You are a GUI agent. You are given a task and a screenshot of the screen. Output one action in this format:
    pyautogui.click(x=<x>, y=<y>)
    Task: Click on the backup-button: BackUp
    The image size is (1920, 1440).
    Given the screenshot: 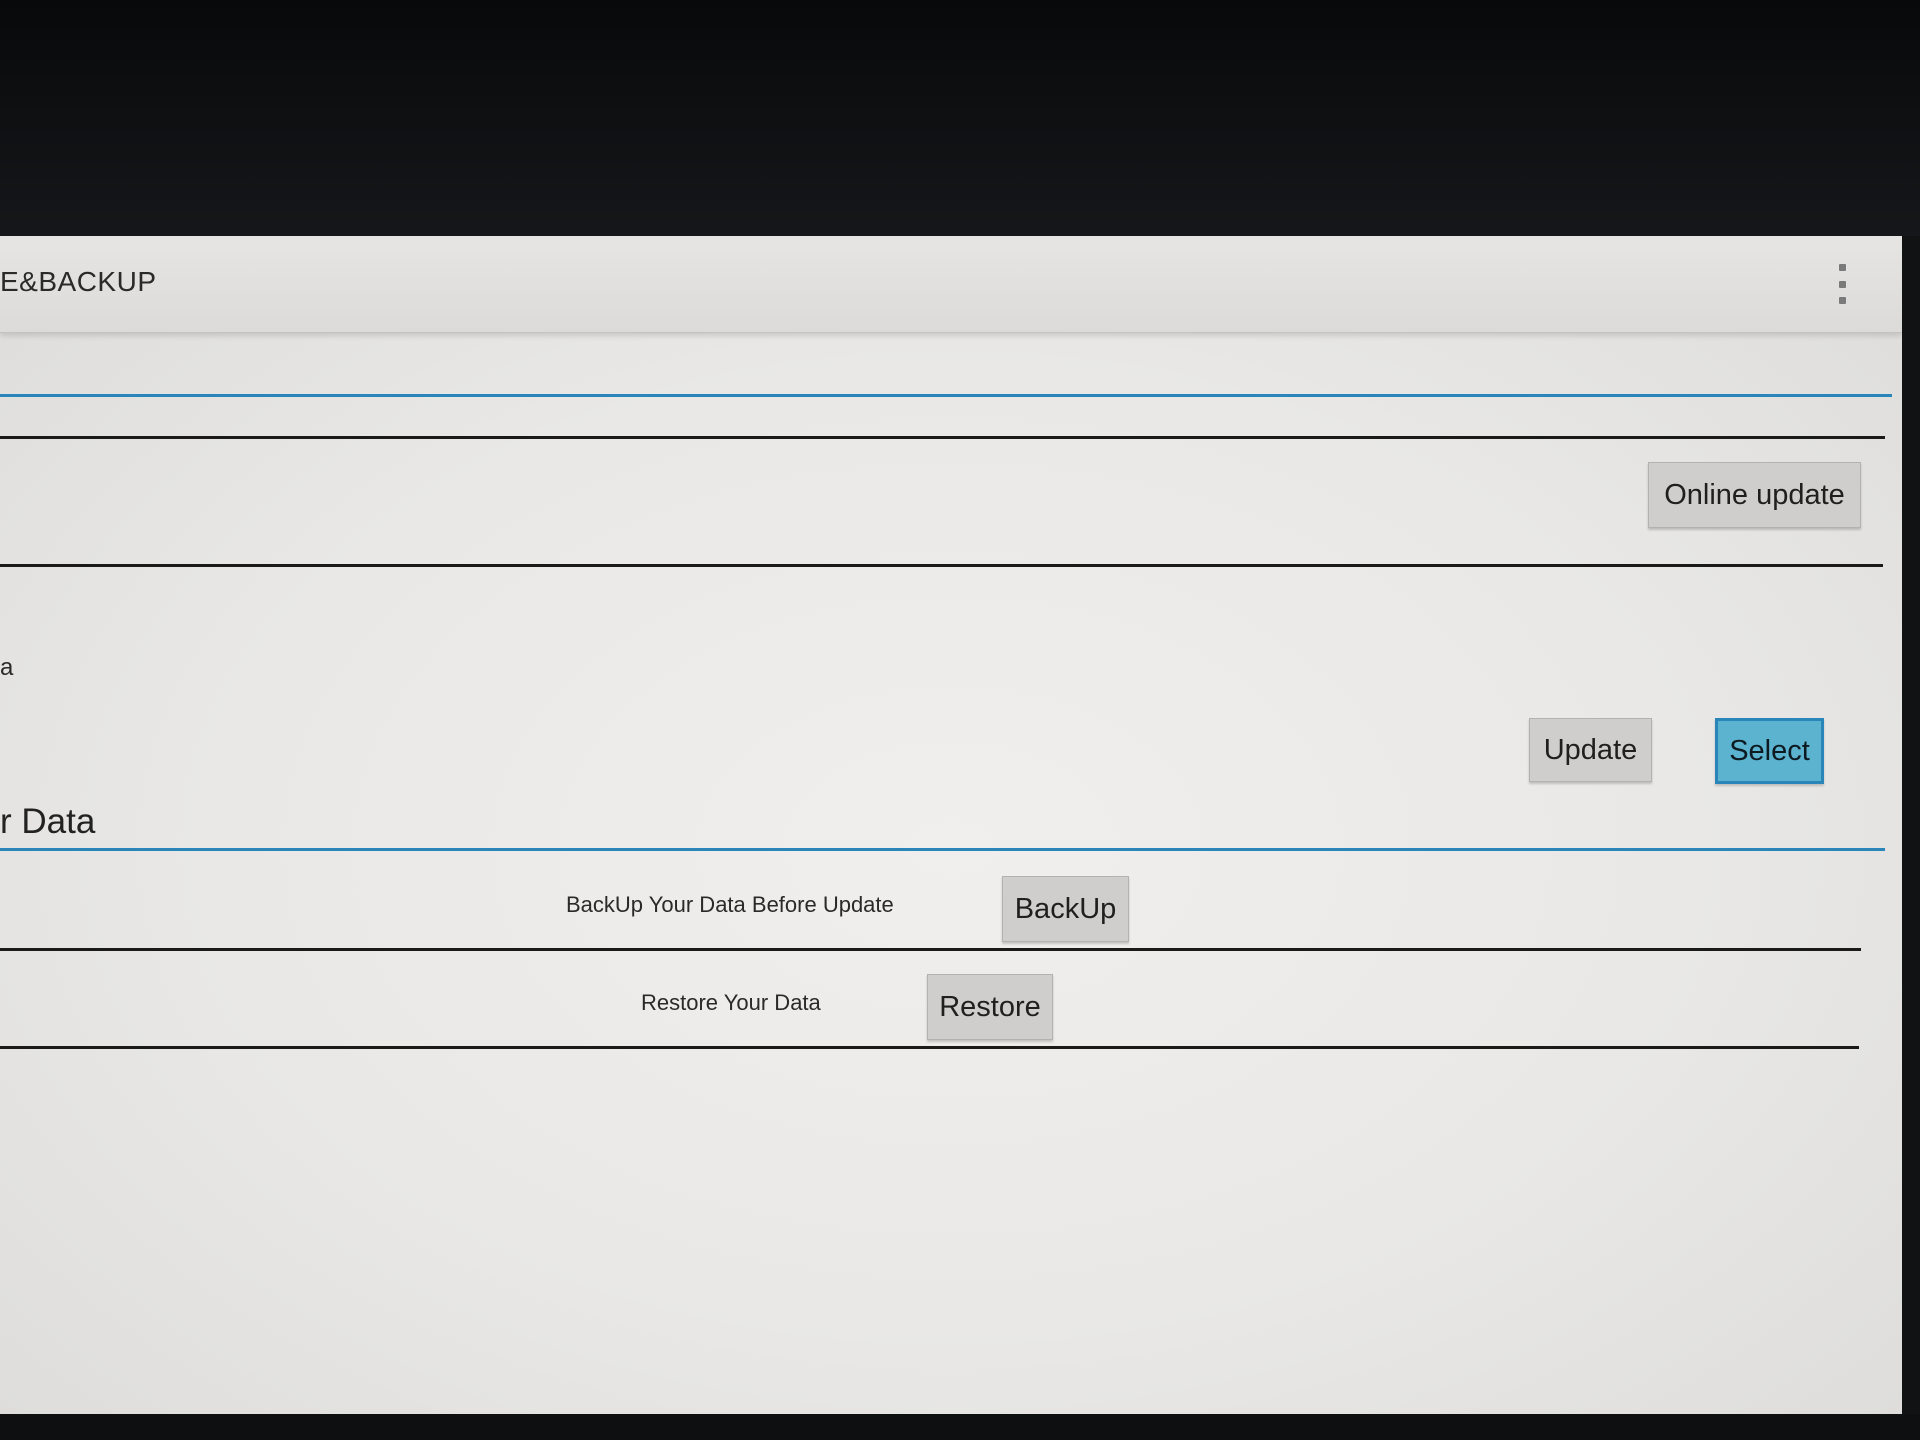 What is the action you would take?
    pyautogui.click(x=1065, y=909)
    